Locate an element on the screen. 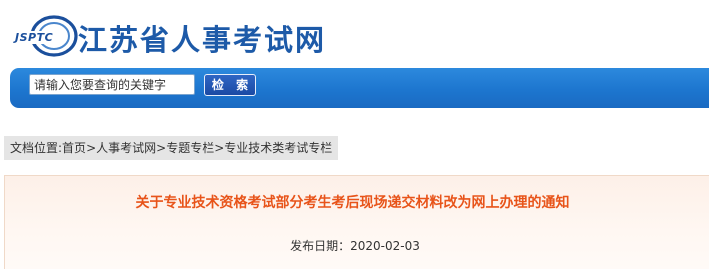 The image size is (709, 269). publish-date-value: 2020-02-03 is located at coordinates (385, 246).